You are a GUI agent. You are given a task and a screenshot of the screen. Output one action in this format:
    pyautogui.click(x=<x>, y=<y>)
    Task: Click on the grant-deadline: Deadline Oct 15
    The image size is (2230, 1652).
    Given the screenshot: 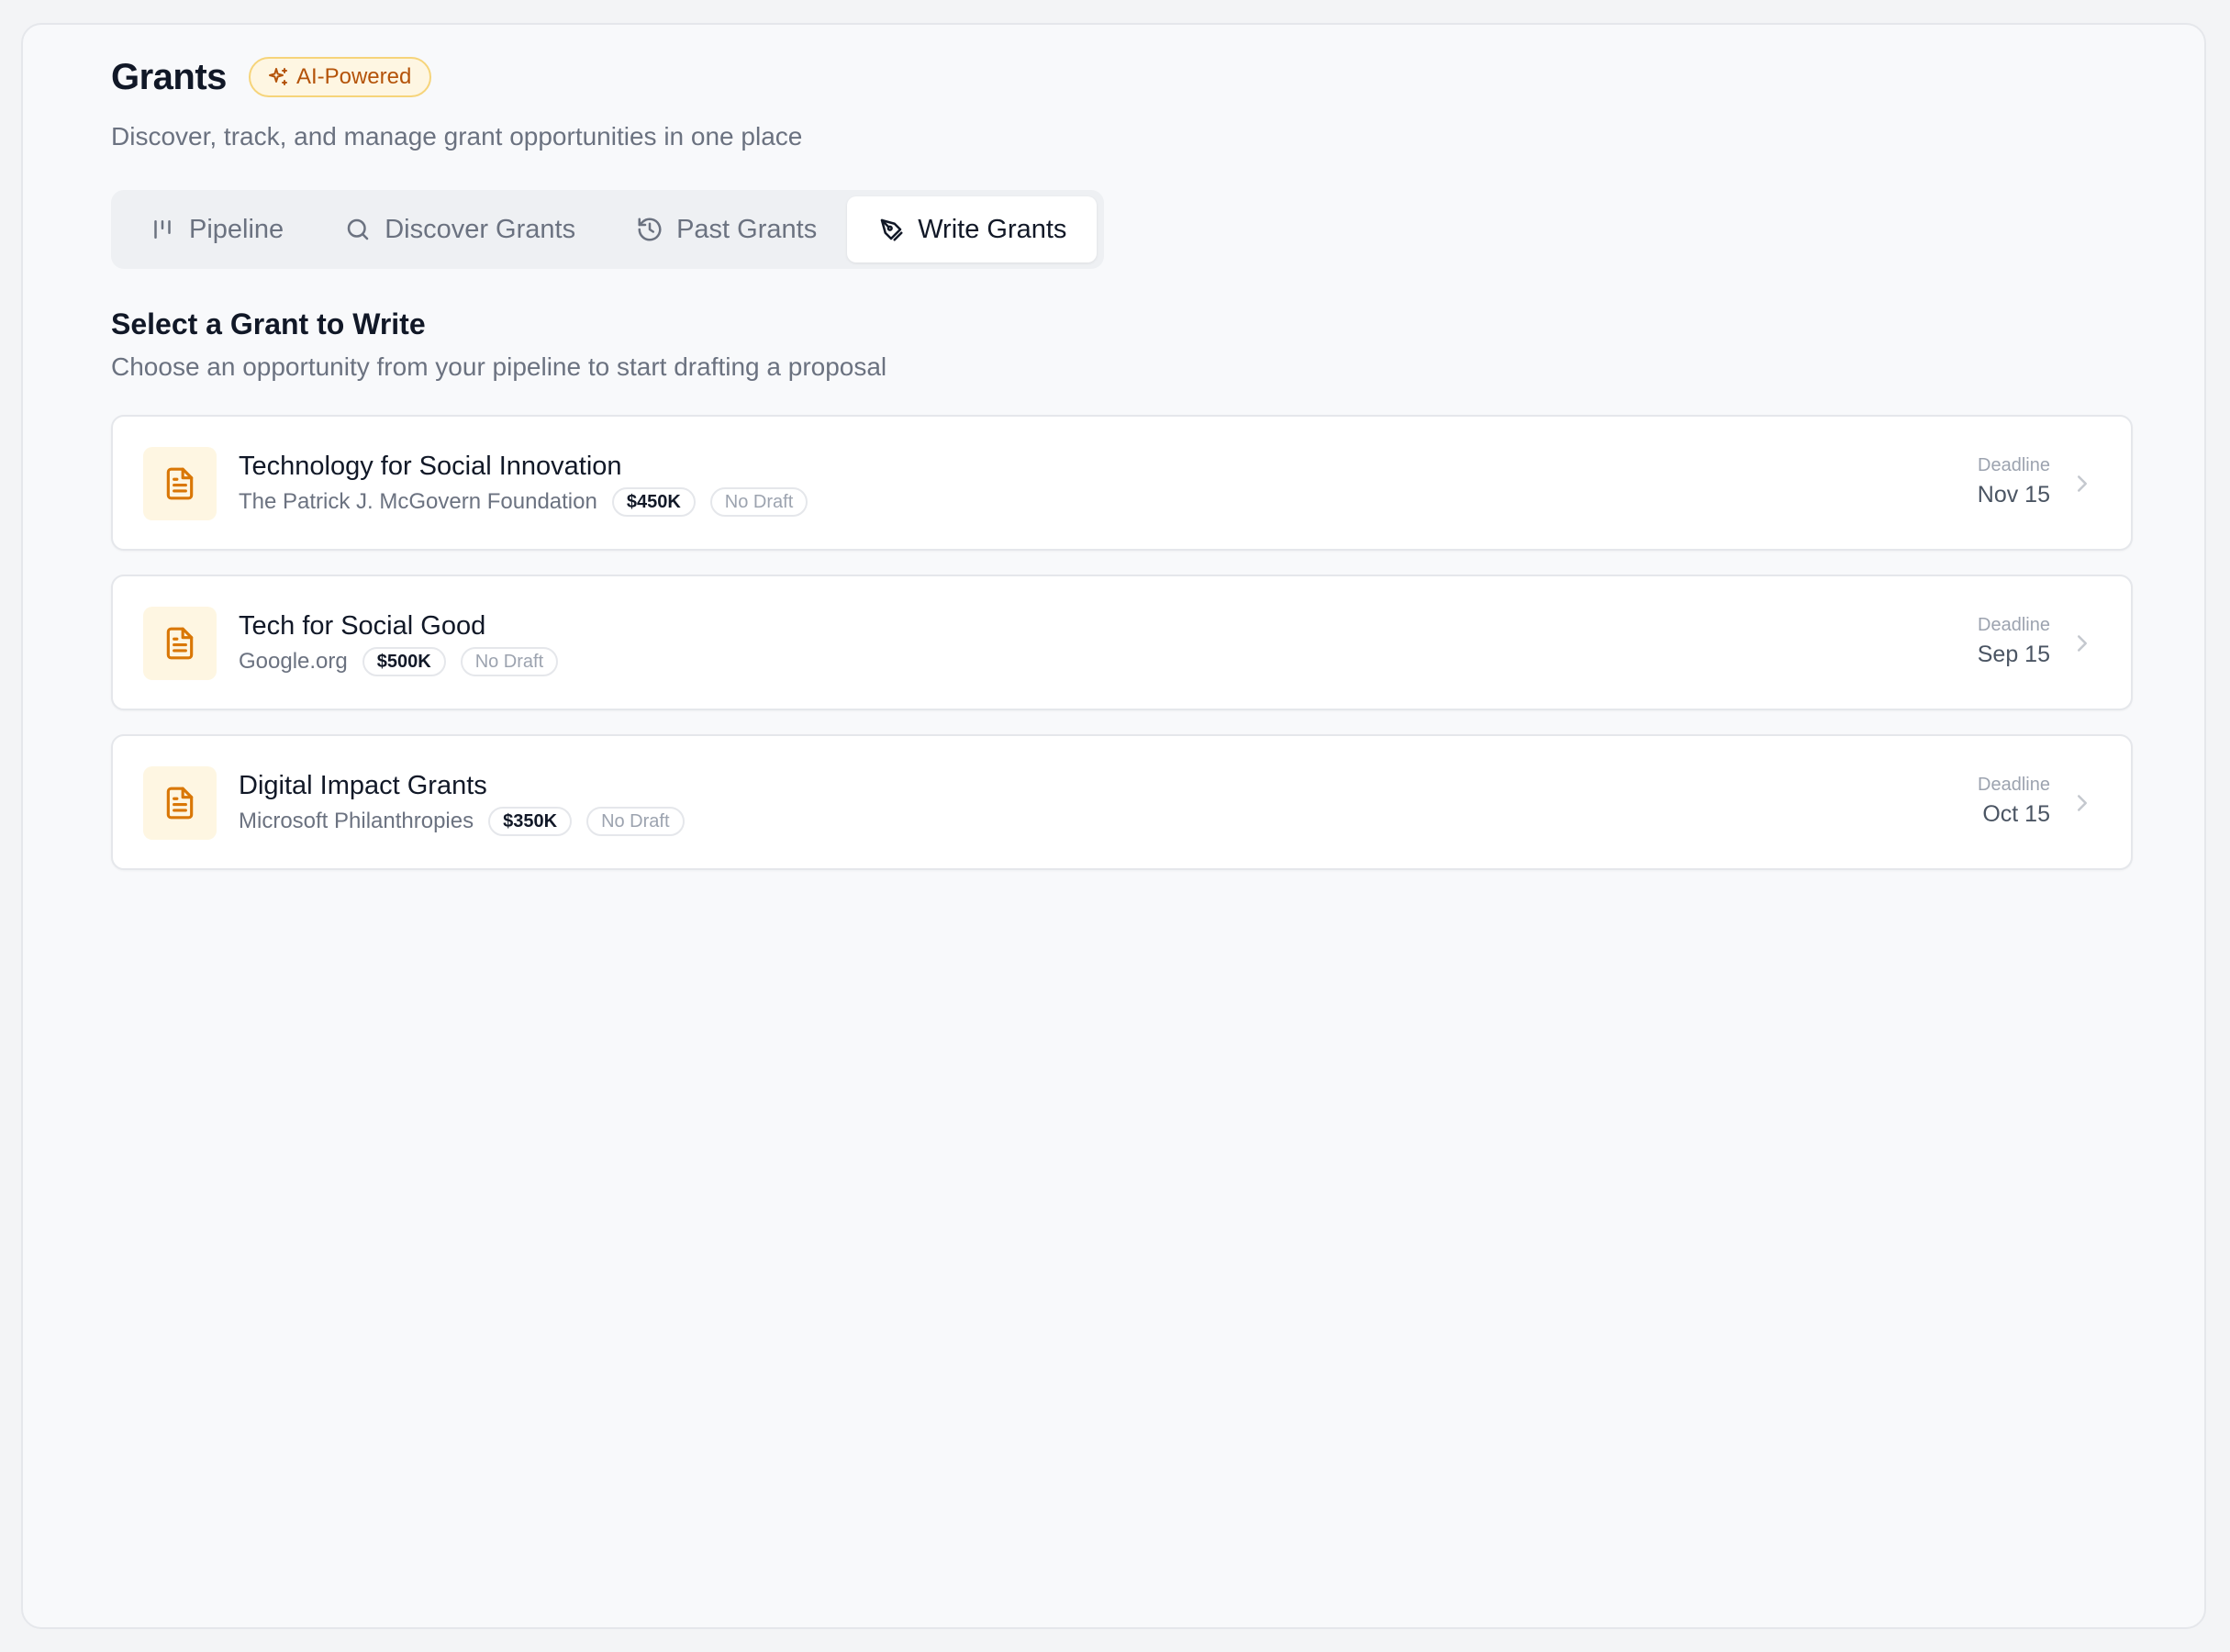 What is the action you would take?
    pyautogui.click(x=2014, y=802)
    